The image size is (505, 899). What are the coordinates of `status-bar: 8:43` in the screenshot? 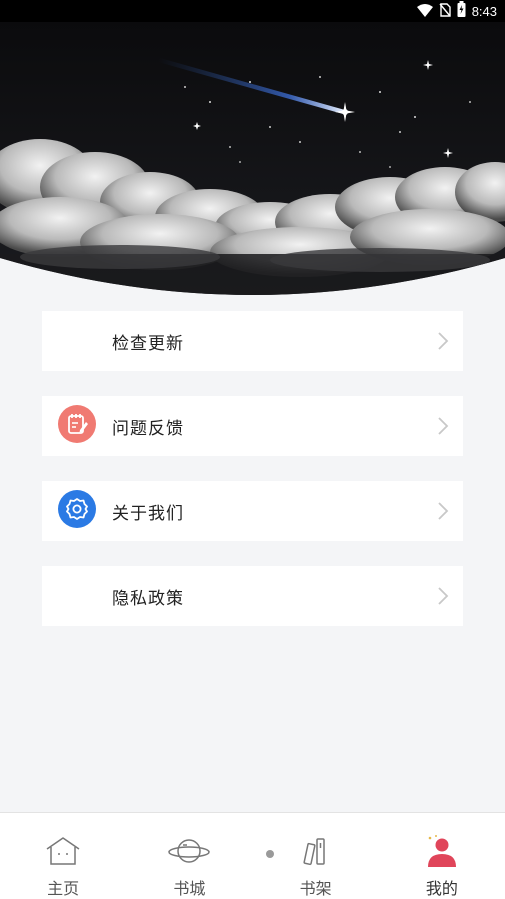 It's located at (252, 11).